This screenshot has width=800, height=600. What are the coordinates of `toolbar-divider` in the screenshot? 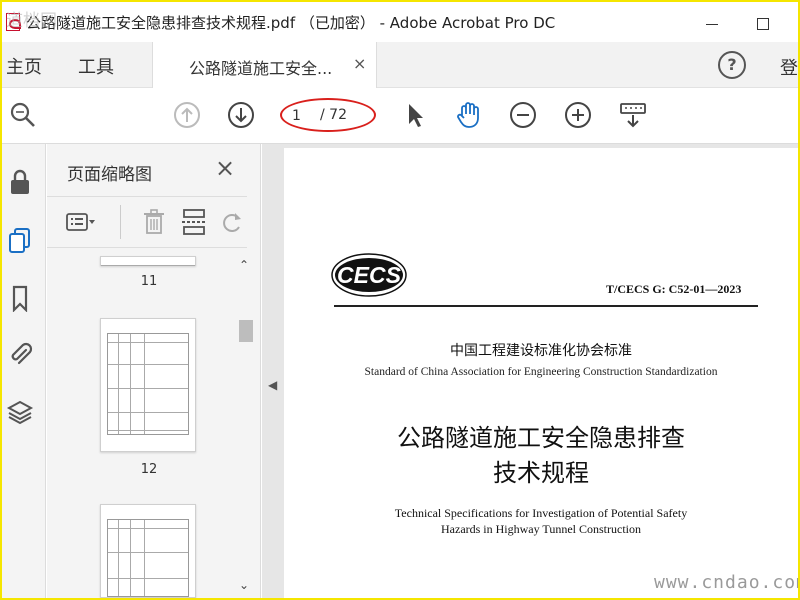 It's located at (120, 222).